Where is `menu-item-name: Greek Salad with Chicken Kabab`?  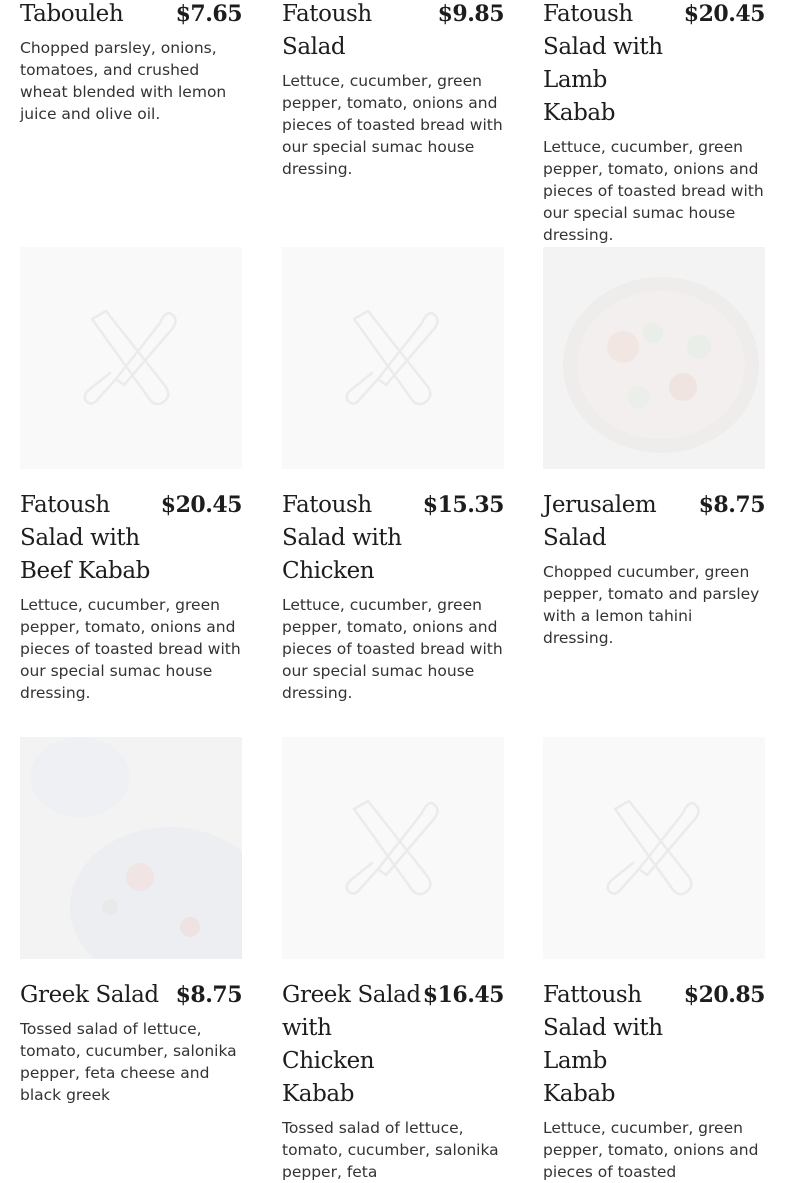
menu-item-name: Greek Salad with Chicken Kabab is located at coordinates (351, 1044).